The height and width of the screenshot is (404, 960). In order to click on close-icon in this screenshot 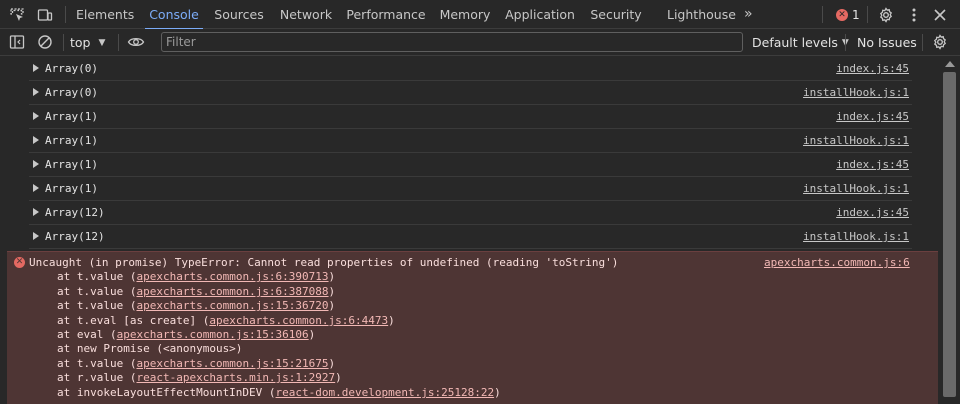, I will do `click(940, 15)`.